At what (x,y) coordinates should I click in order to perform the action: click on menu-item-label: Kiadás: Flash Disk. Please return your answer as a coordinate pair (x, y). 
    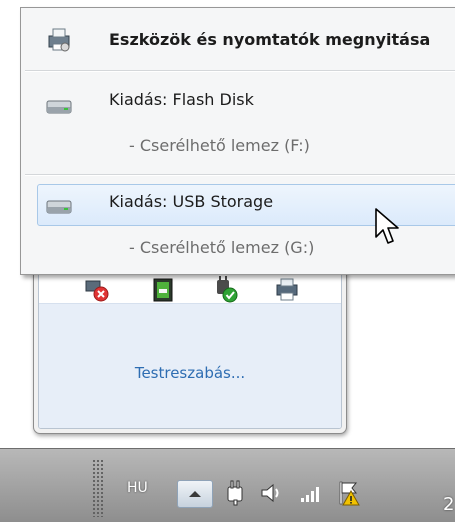
    Looking at the image, I should click on (181, 99).